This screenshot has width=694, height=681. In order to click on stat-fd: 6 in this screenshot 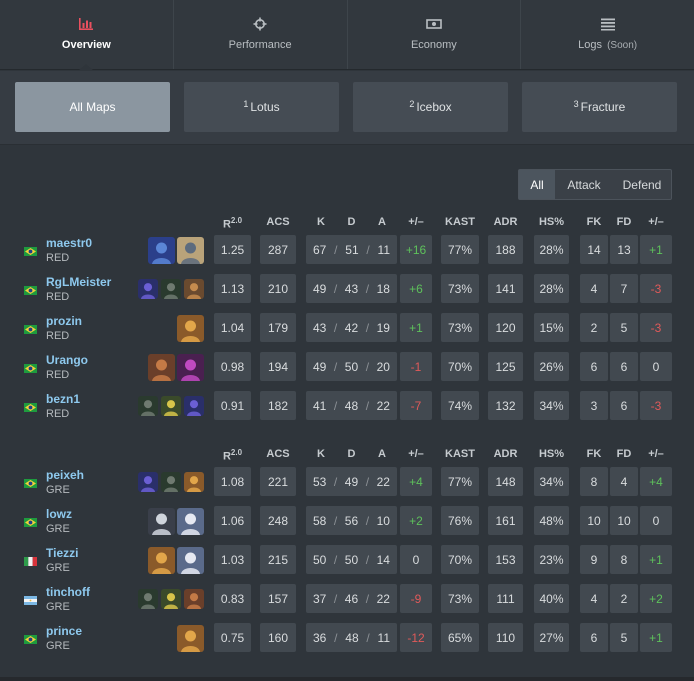, I will do `click(624, 366)`.